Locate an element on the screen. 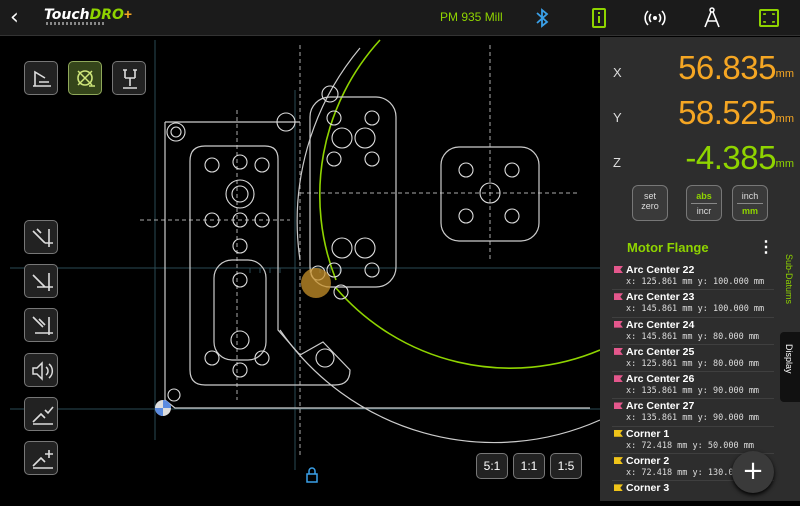 The height and width of the screenshot is (506, 800). view-3d-button is located at coordinates (85, 78).